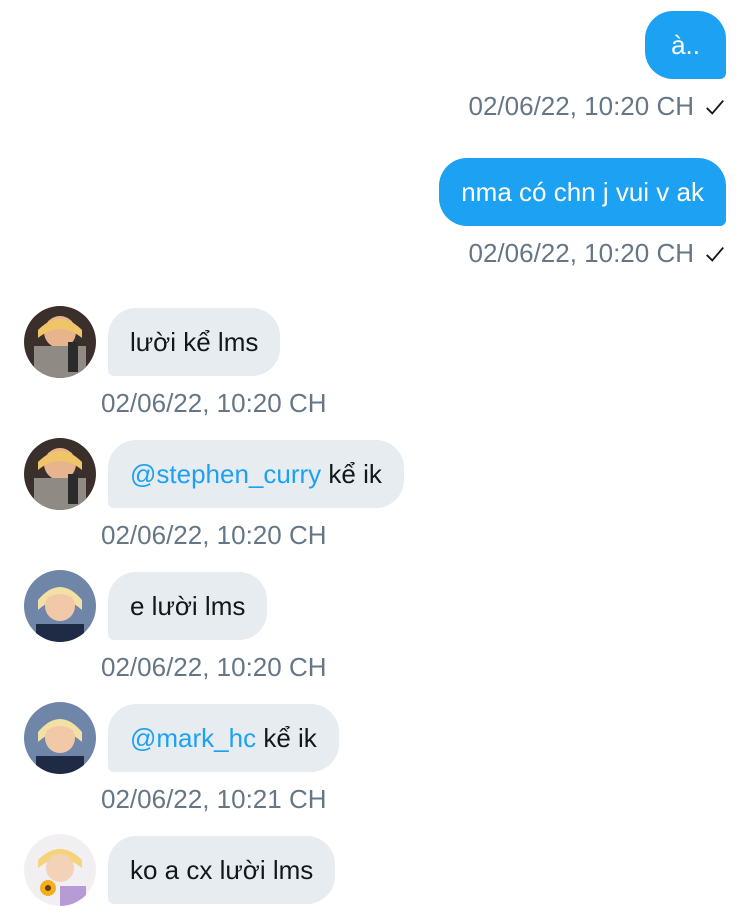  I want to click on message-text: e lười lms, so click(188, 606).